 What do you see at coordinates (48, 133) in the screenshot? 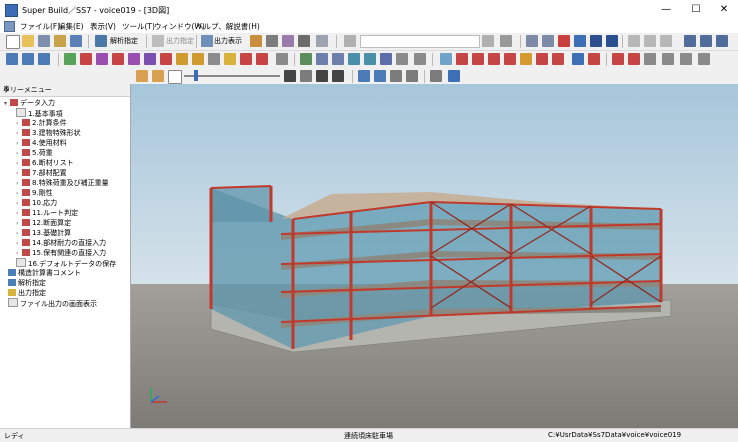
I see `tree-item-shape: › 3.建物特殊形状` at bounding box center [48, 133].